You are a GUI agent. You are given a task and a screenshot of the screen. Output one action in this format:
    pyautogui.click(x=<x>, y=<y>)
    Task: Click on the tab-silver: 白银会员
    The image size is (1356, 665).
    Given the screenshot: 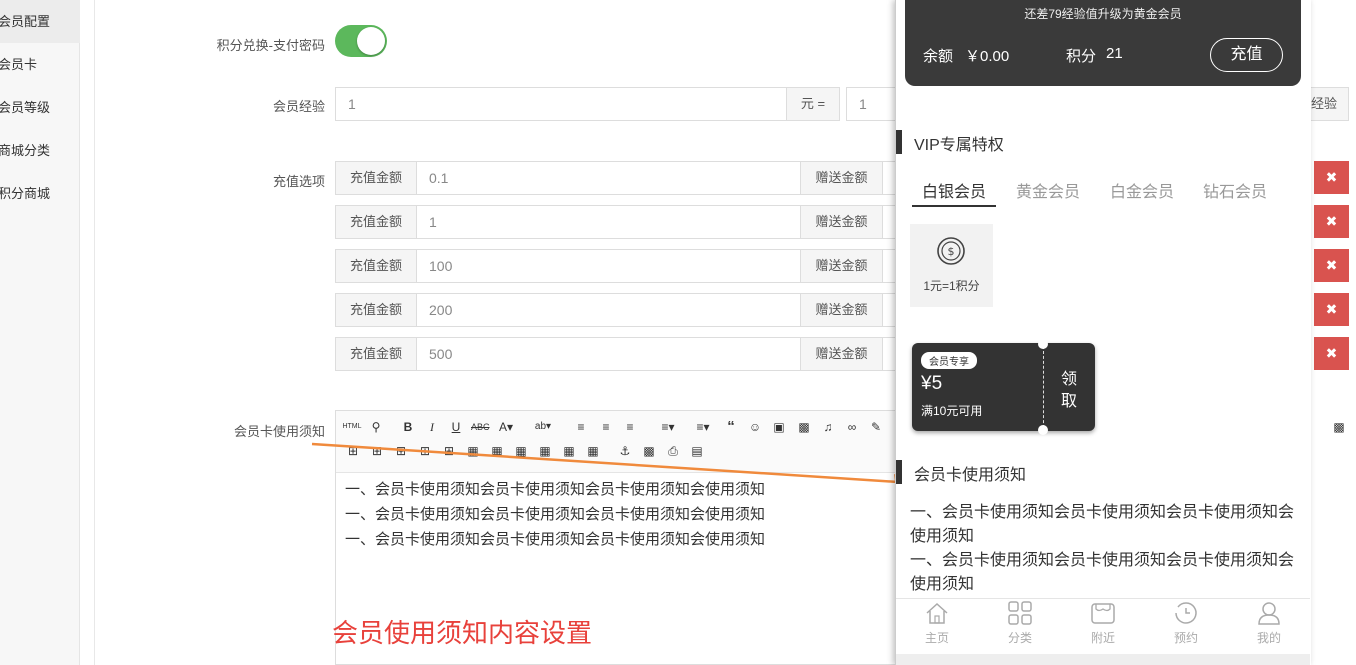 What is the action you would take?
    pyautogui.click(x=954, y=190)
    